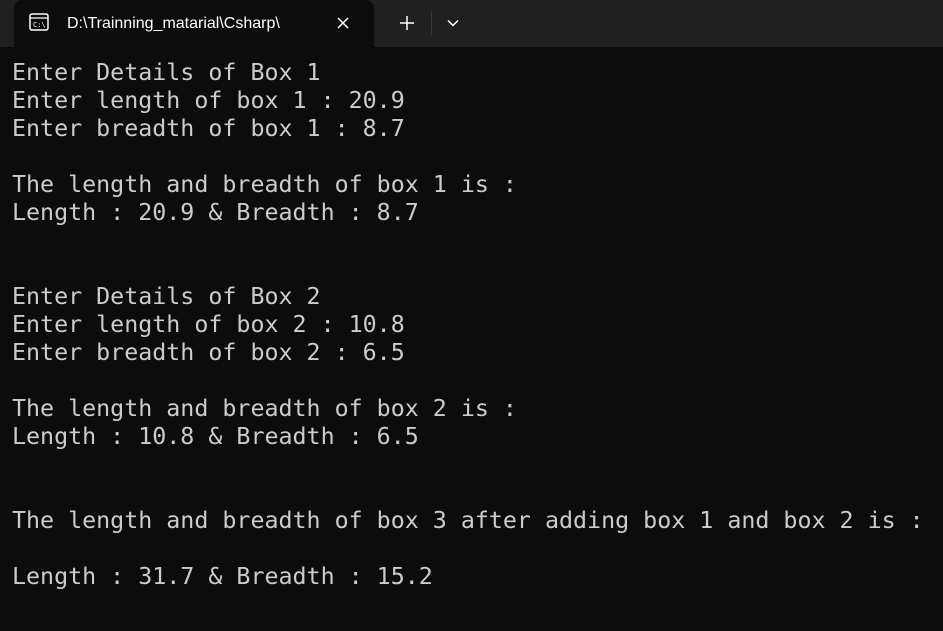 The image size is (943, 631). What do you see at coordinates (215, 212) in the screenshot?
I see `console-line: Length : 20.9 & Breadth : 8.7` at bounding box center [215, 212].